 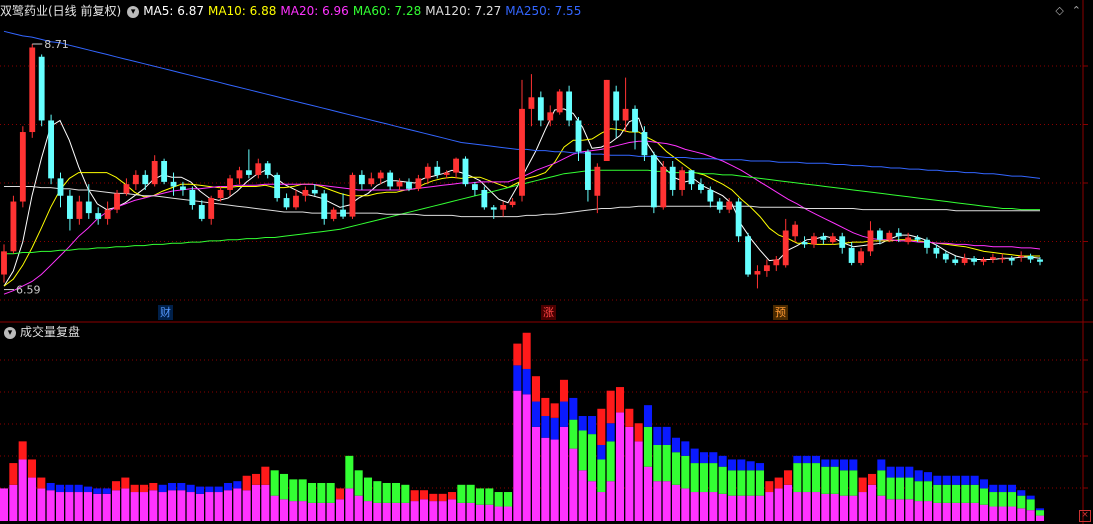 I want to click on volume-toggle-icon: ▾, so click(x=10, y=332).